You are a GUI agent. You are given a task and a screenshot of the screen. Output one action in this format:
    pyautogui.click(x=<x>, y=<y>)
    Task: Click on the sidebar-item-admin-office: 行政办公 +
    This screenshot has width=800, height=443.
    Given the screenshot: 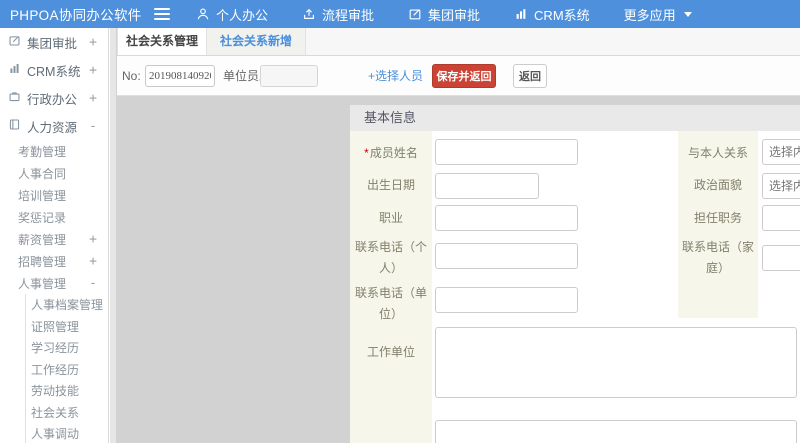 What is the action you would take?
    pyautogui.click(x=54, y=98)
    